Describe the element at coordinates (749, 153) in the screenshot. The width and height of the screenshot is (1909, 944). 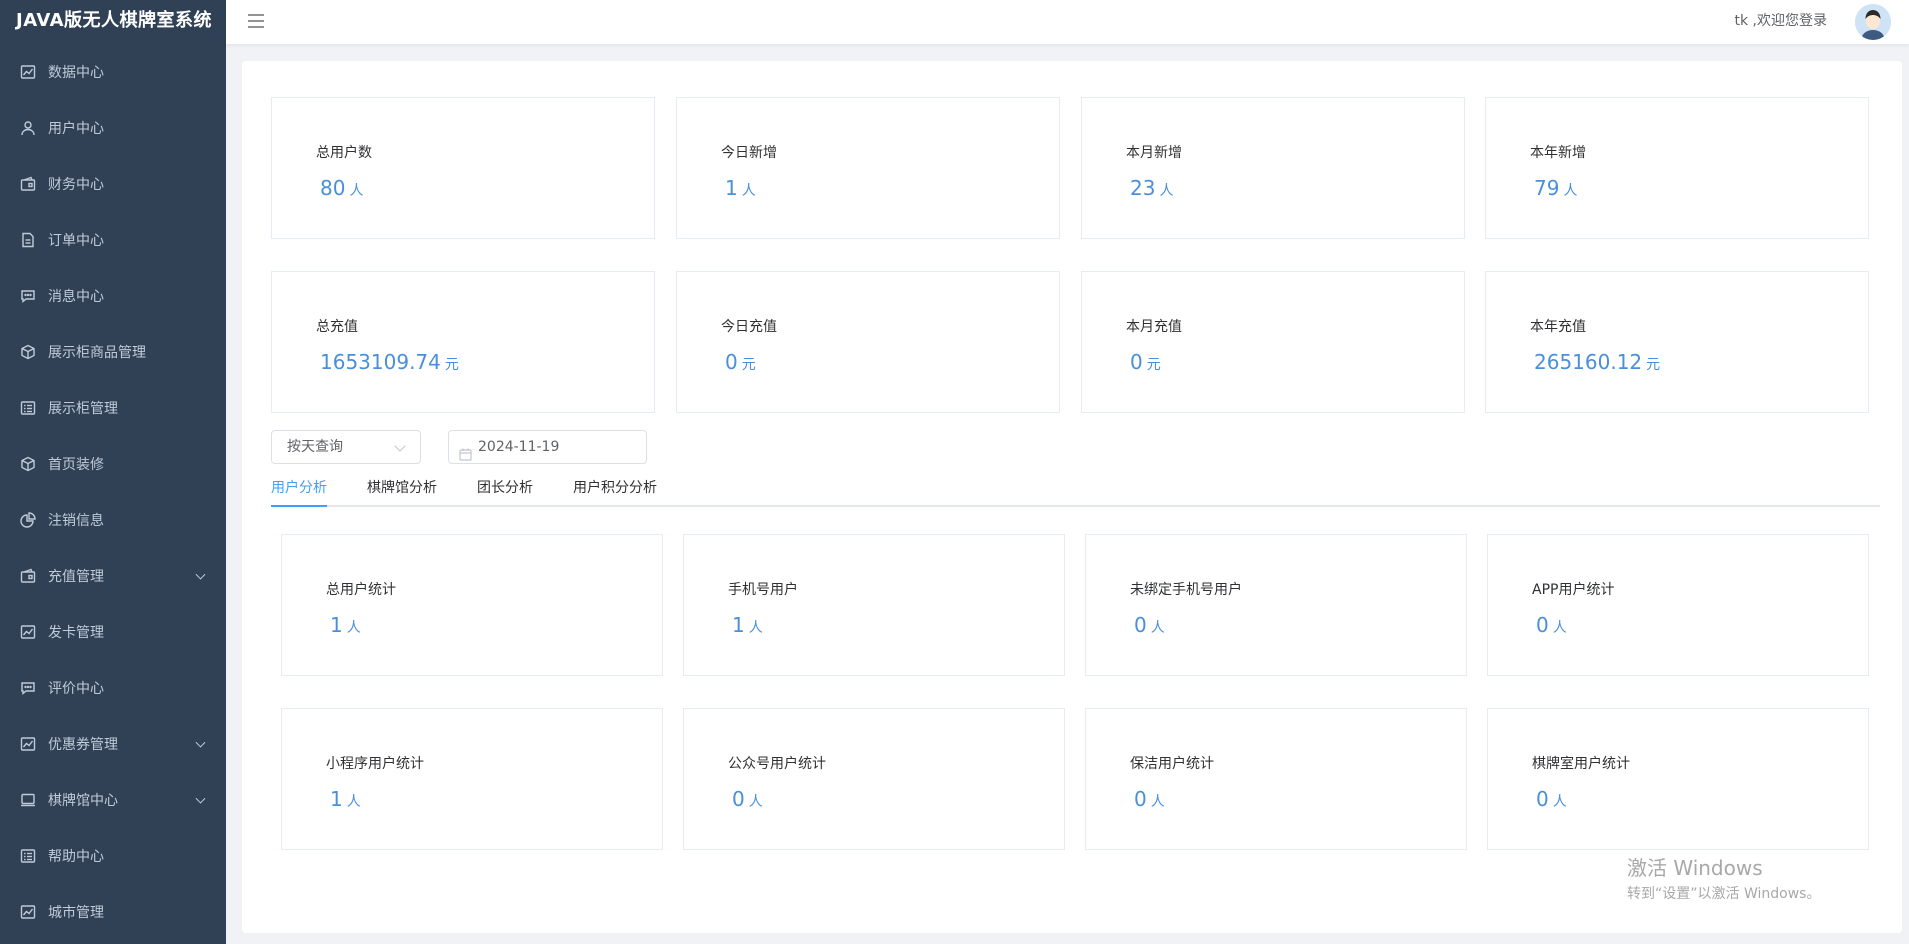
I see `stat-label: 今日新增` at that location.